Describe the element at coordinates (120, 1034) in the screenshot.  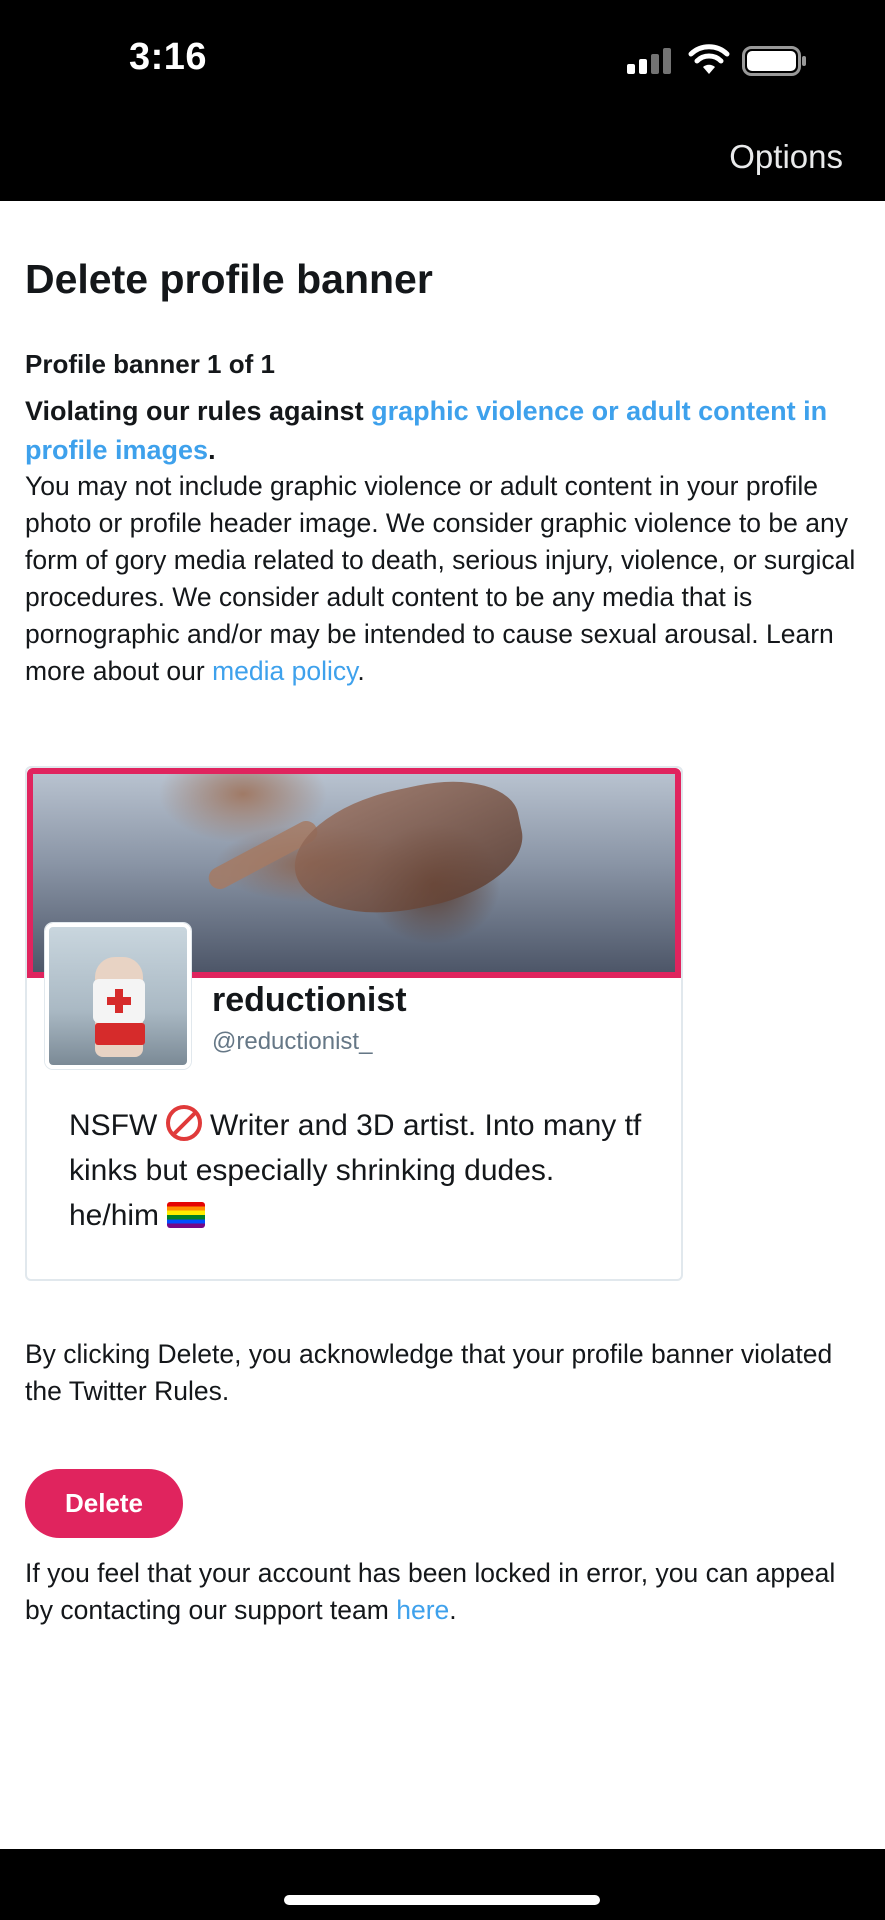
I see `avatar-shorts` at that location.